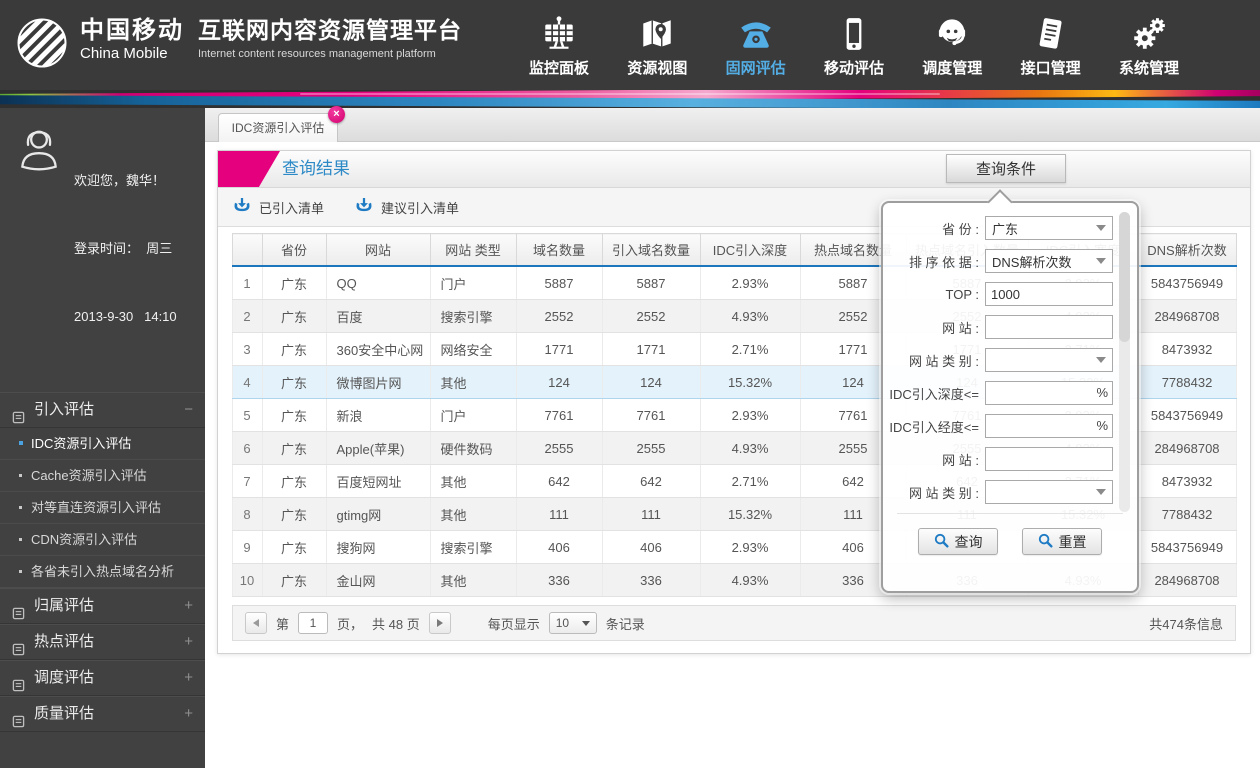 This screenshot has width=1260, height=768. What do you see at coordinates (124, 53) in the screenshot?
I see `brand-name-en: China Mobile` at bounding box center [124, 53].